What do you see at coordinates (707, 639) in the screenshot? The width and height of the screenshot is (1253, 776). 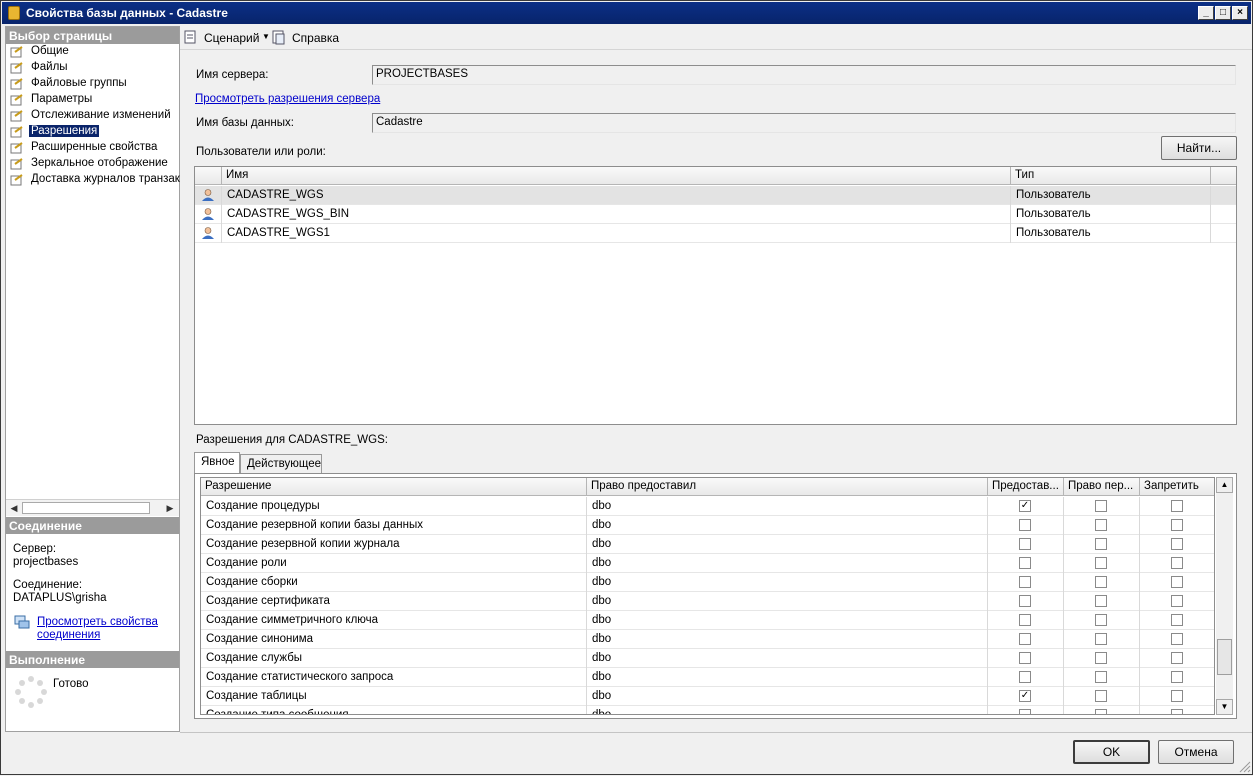 I see `permission-row: Создание синонима dbo` at bounding box center [707, 639].